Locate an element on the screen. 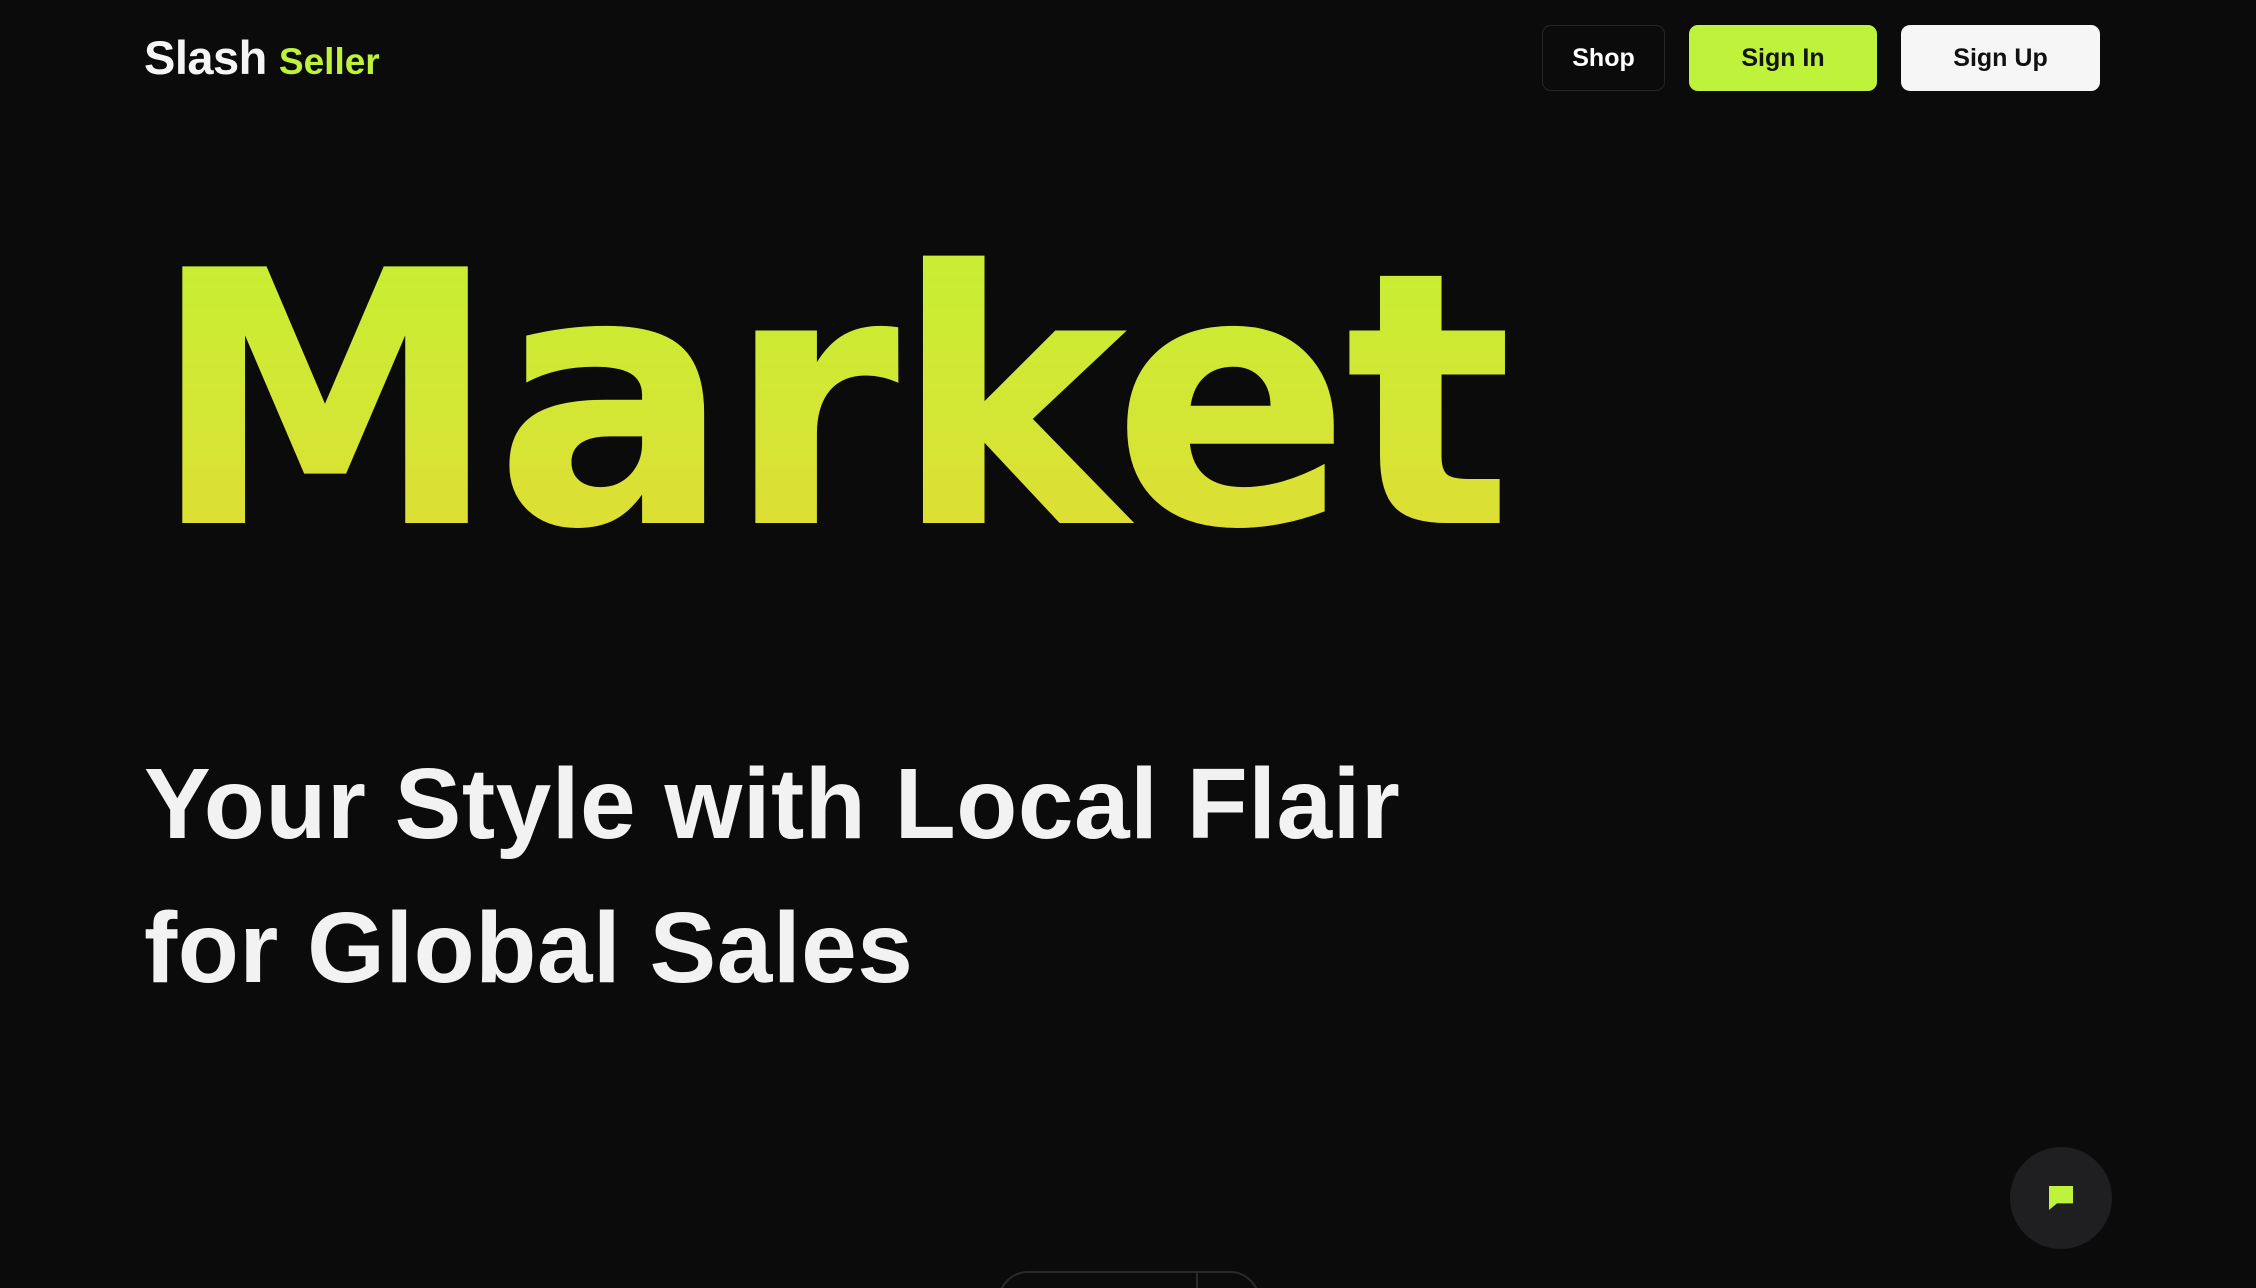 This screenshot has height=1288, width=2256. chat-bubble-icon is located at coordinates (2061, 1198).